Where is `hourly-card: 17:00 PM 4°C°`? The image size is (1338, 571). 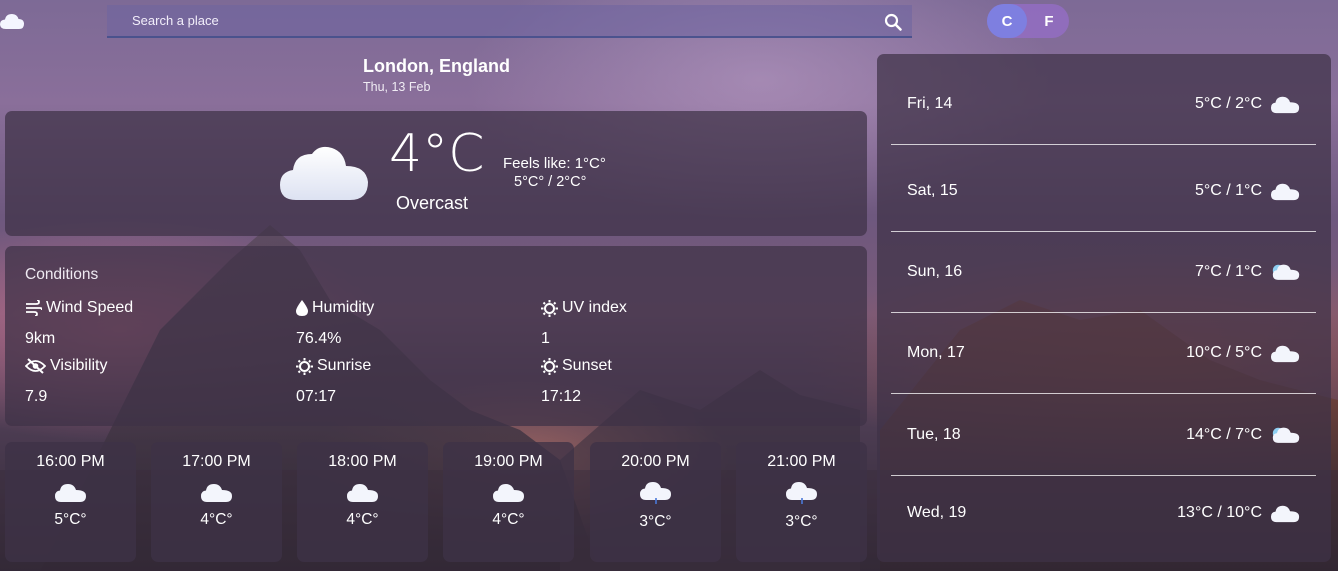
hourly-card: 17:00 PM 4°C° is located at coordinates (216, 502).